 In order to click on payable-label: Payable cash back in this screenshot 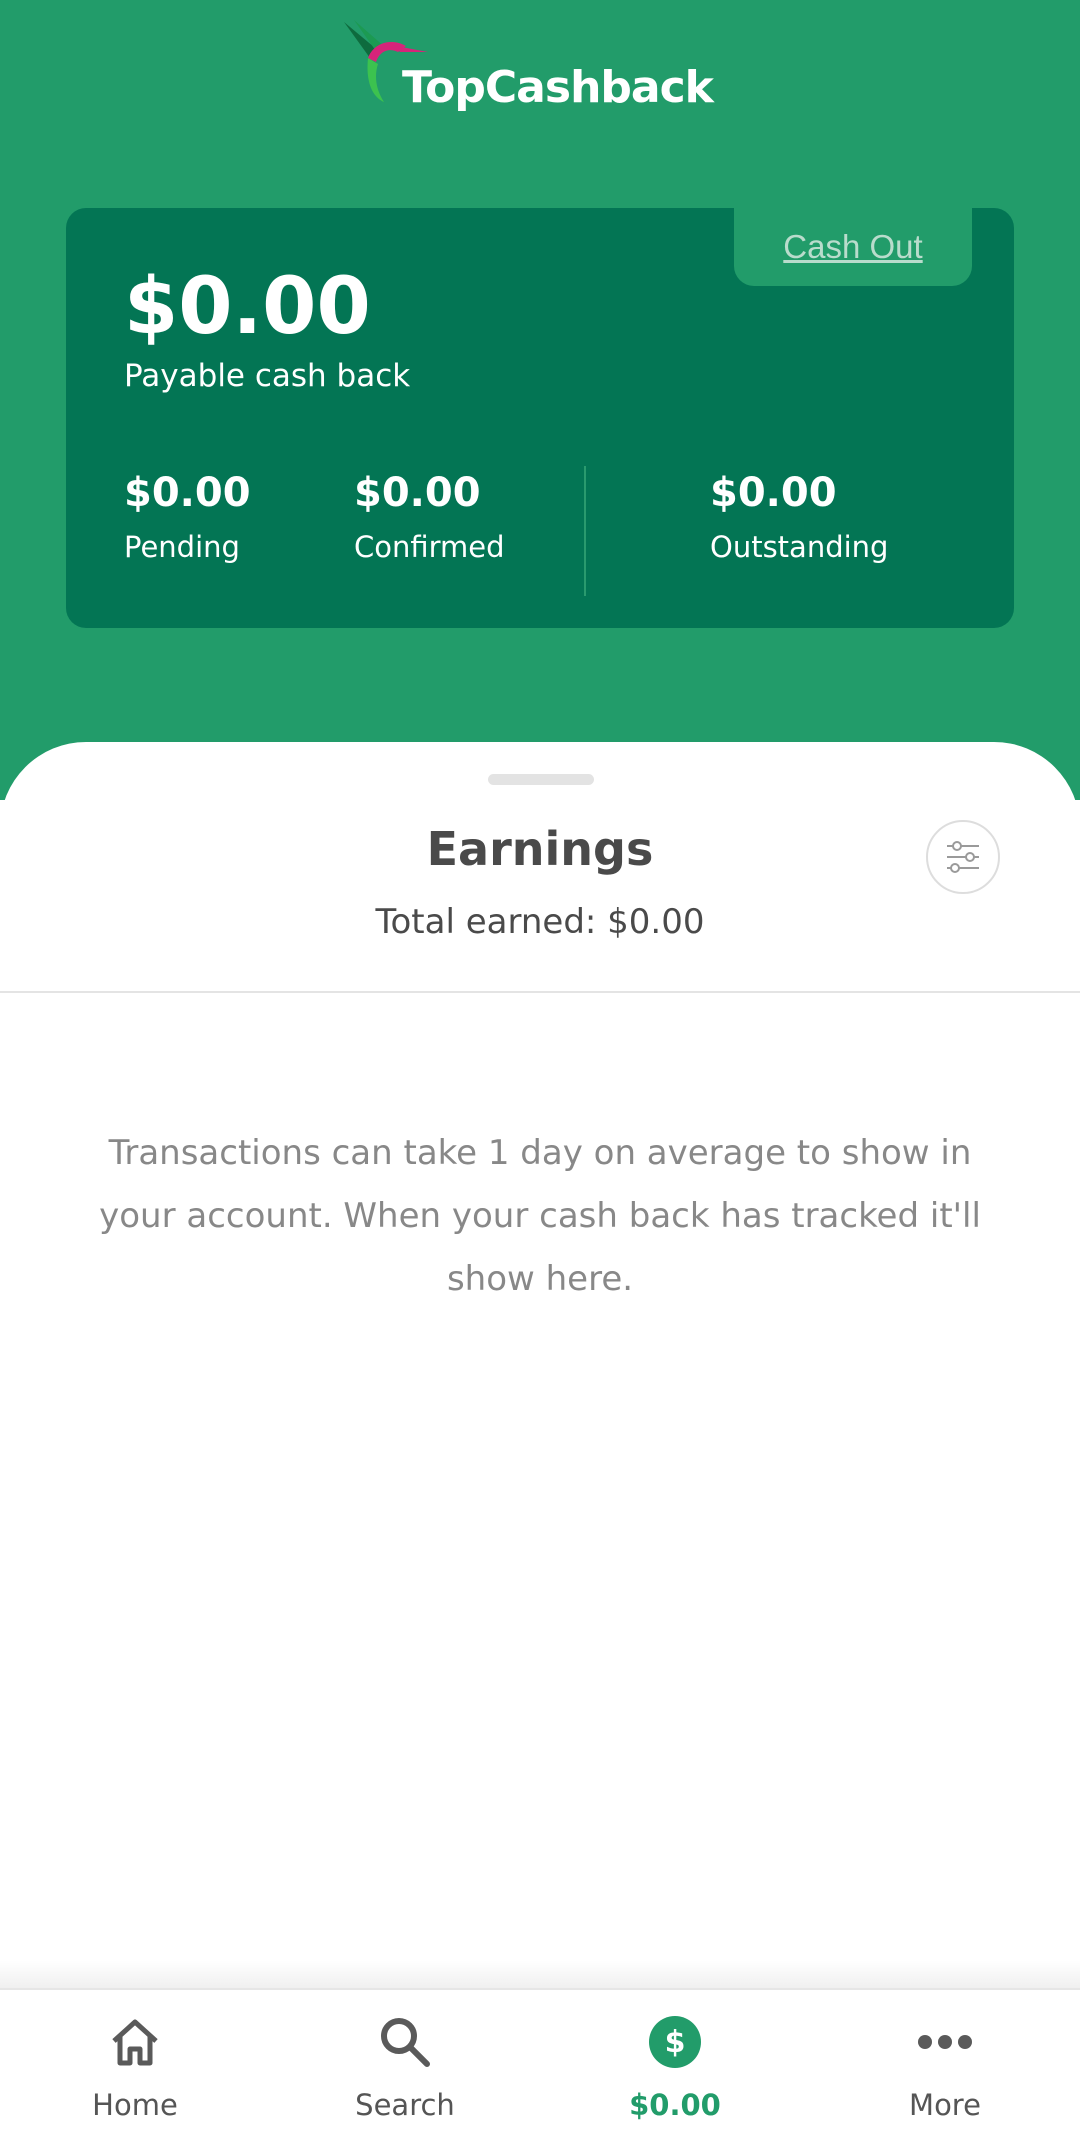, I will do `click(267, 376)`.